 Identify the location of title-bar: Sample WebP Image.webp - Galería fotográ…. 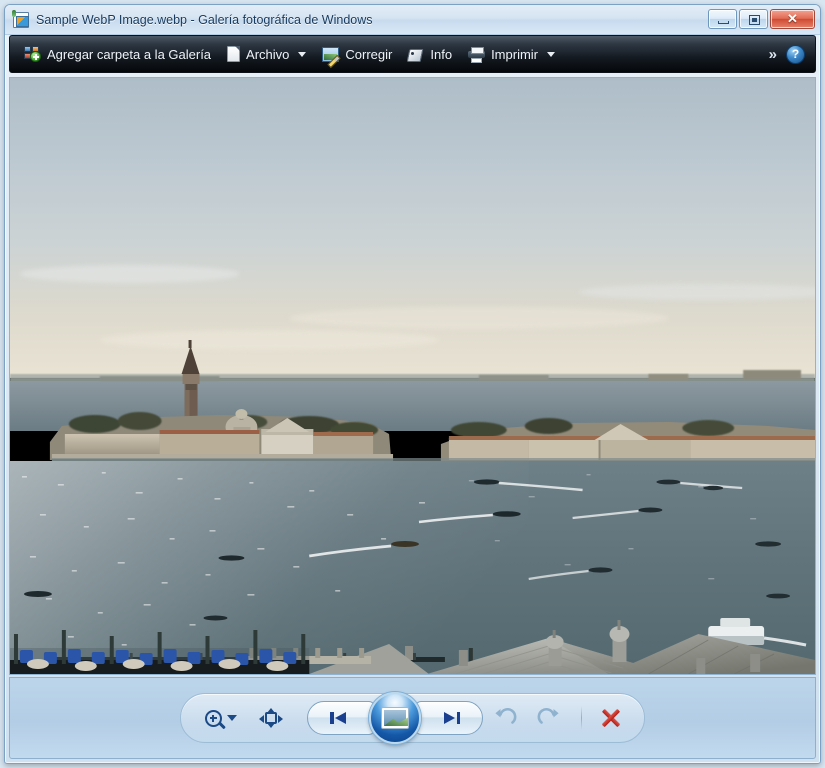
(412, 20).